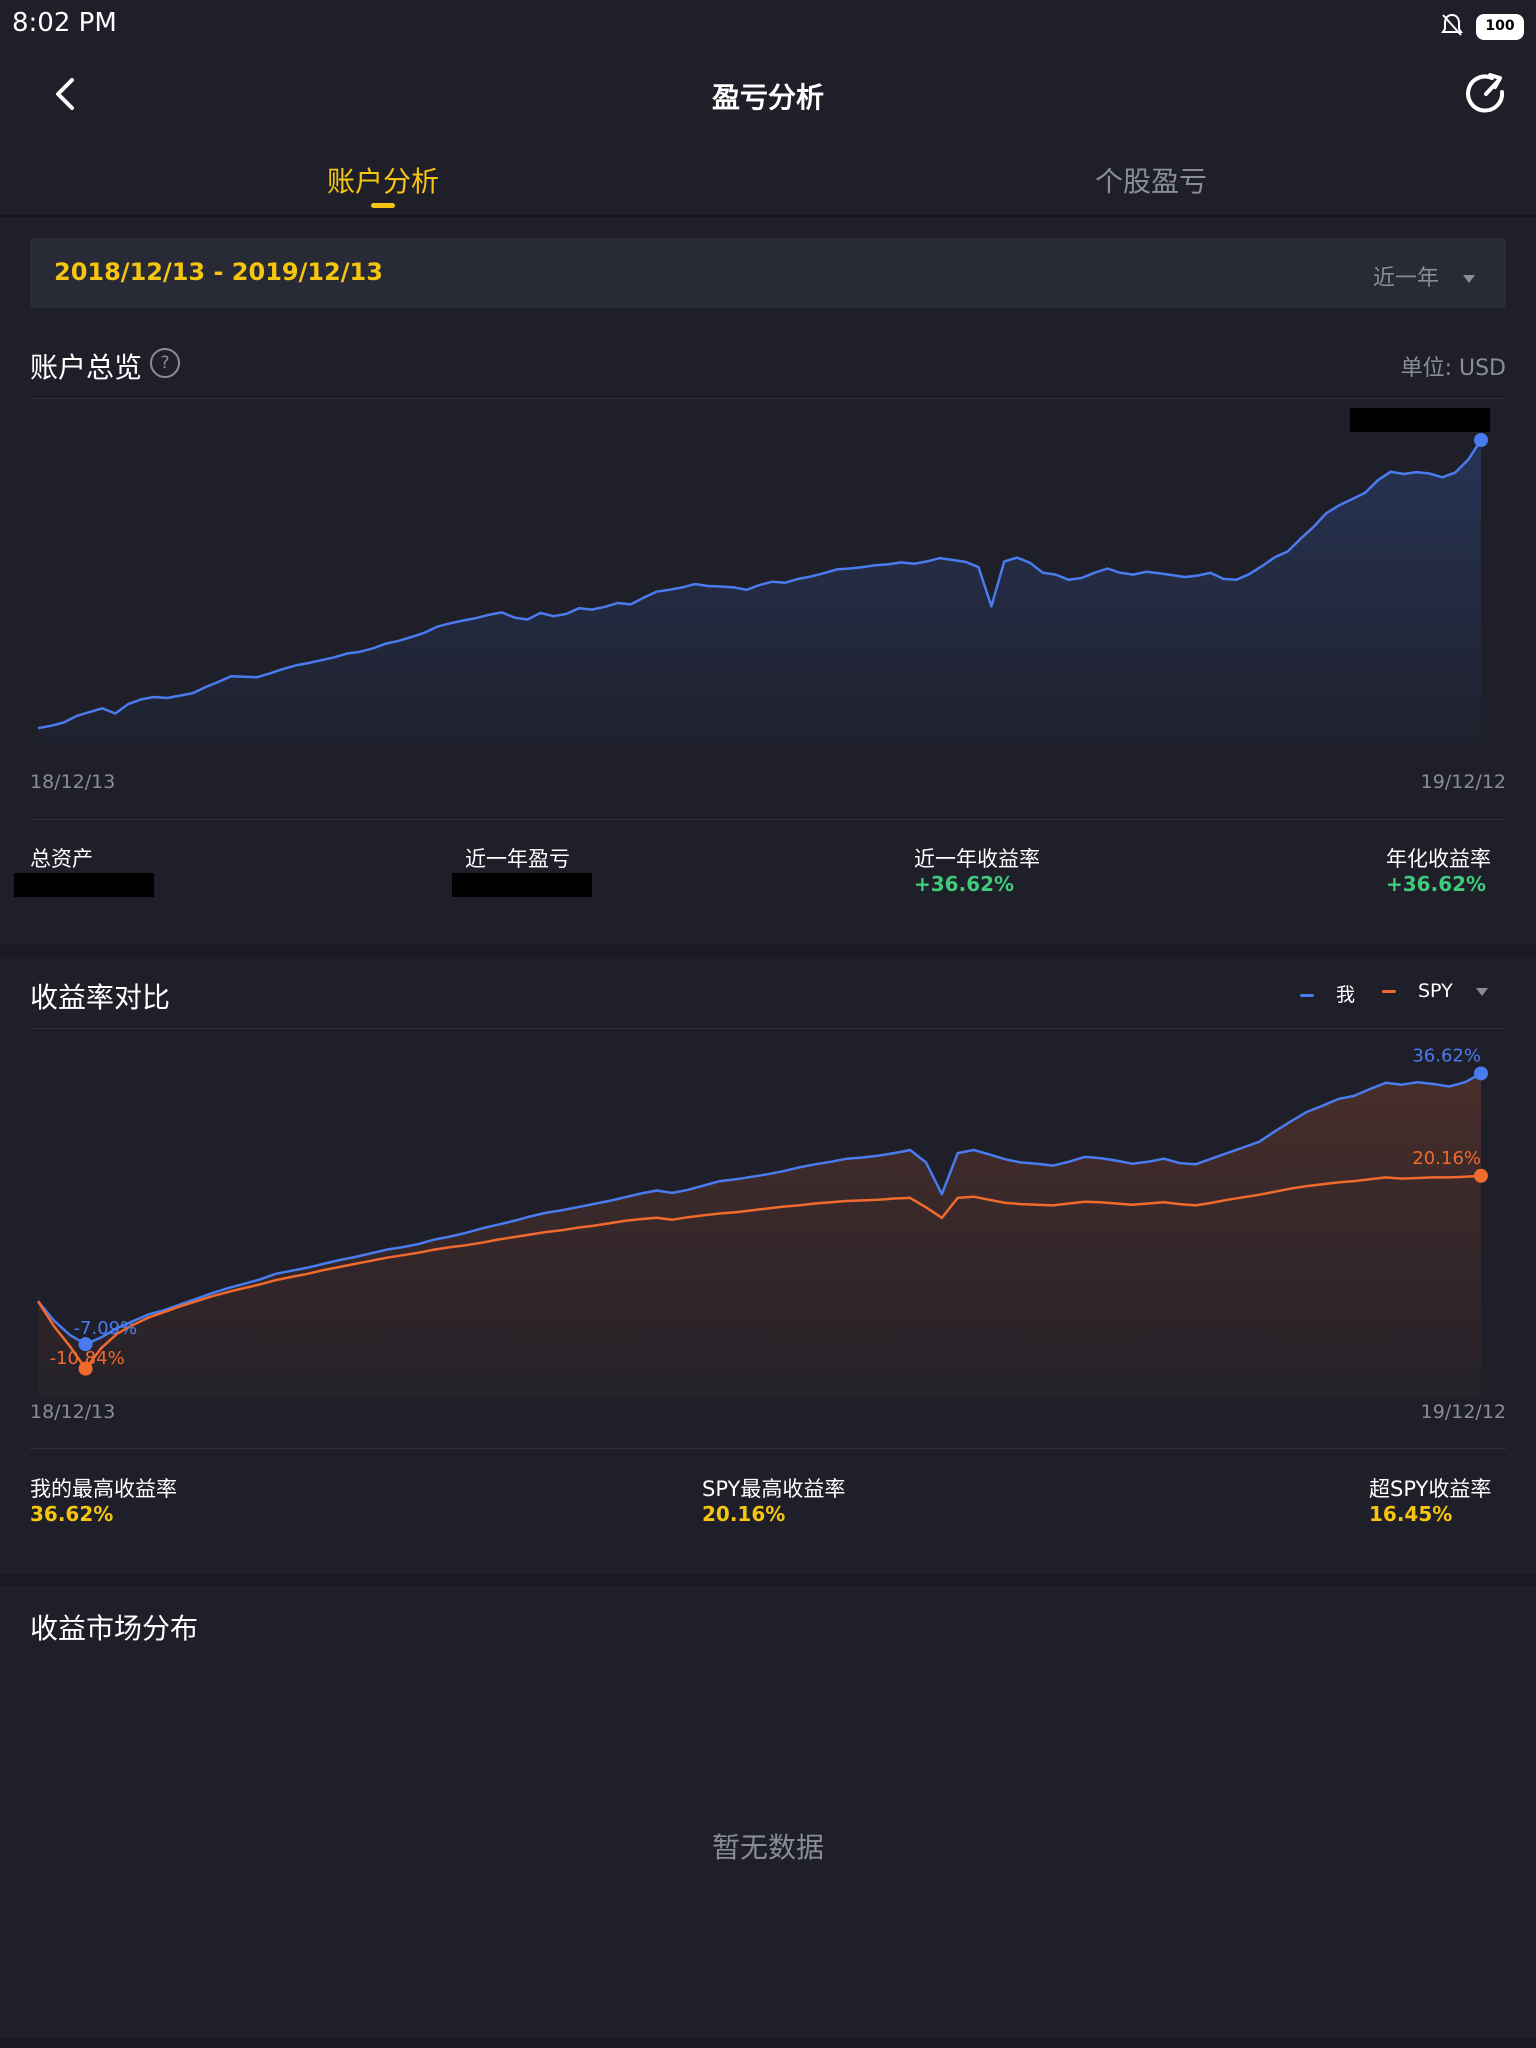  I want to click on my-max-return-label: 我的最高收益率, so click(103, 1489).